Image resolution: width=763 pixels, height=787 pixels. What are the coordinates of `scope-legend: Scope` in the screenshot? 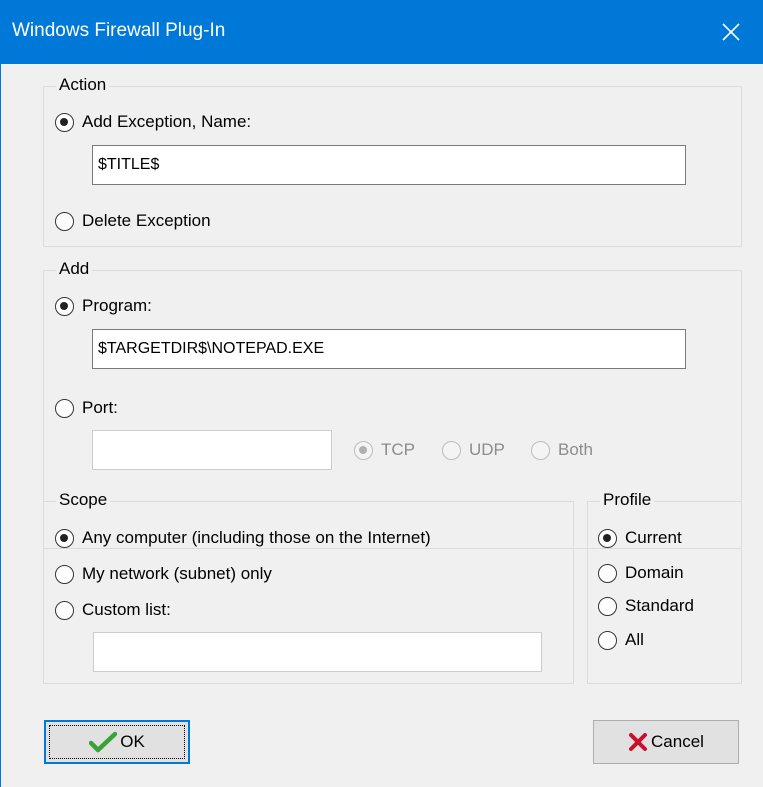 It's located at (83, 500).